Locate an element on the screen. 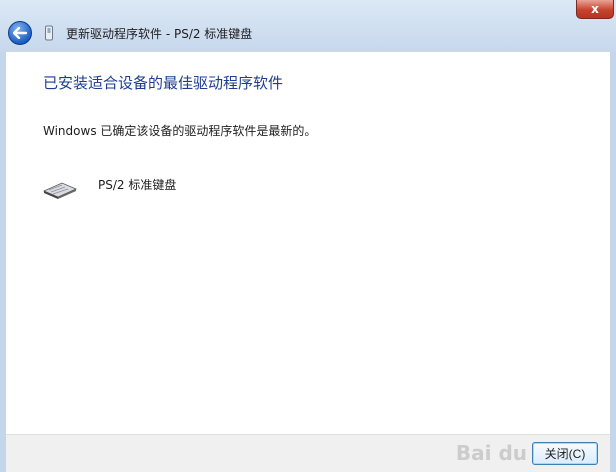  keyboard-icon is located at coordinates (60, 190).